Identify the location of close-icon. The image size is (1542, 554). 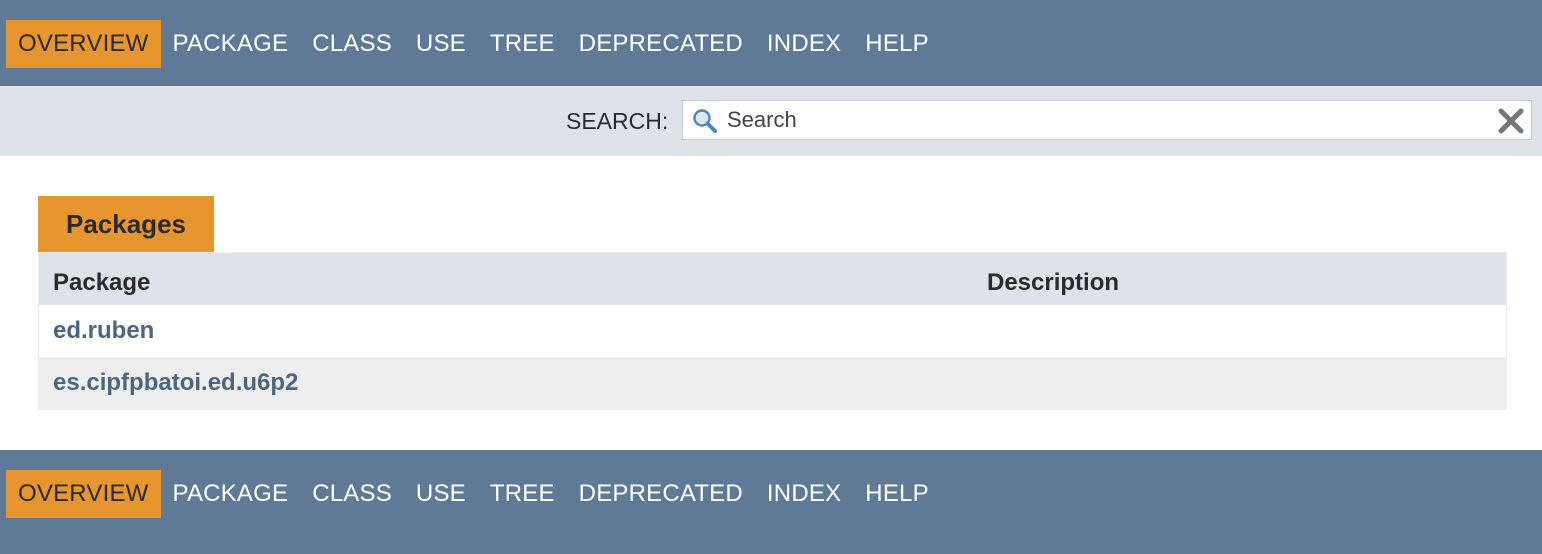
(1511, 121).